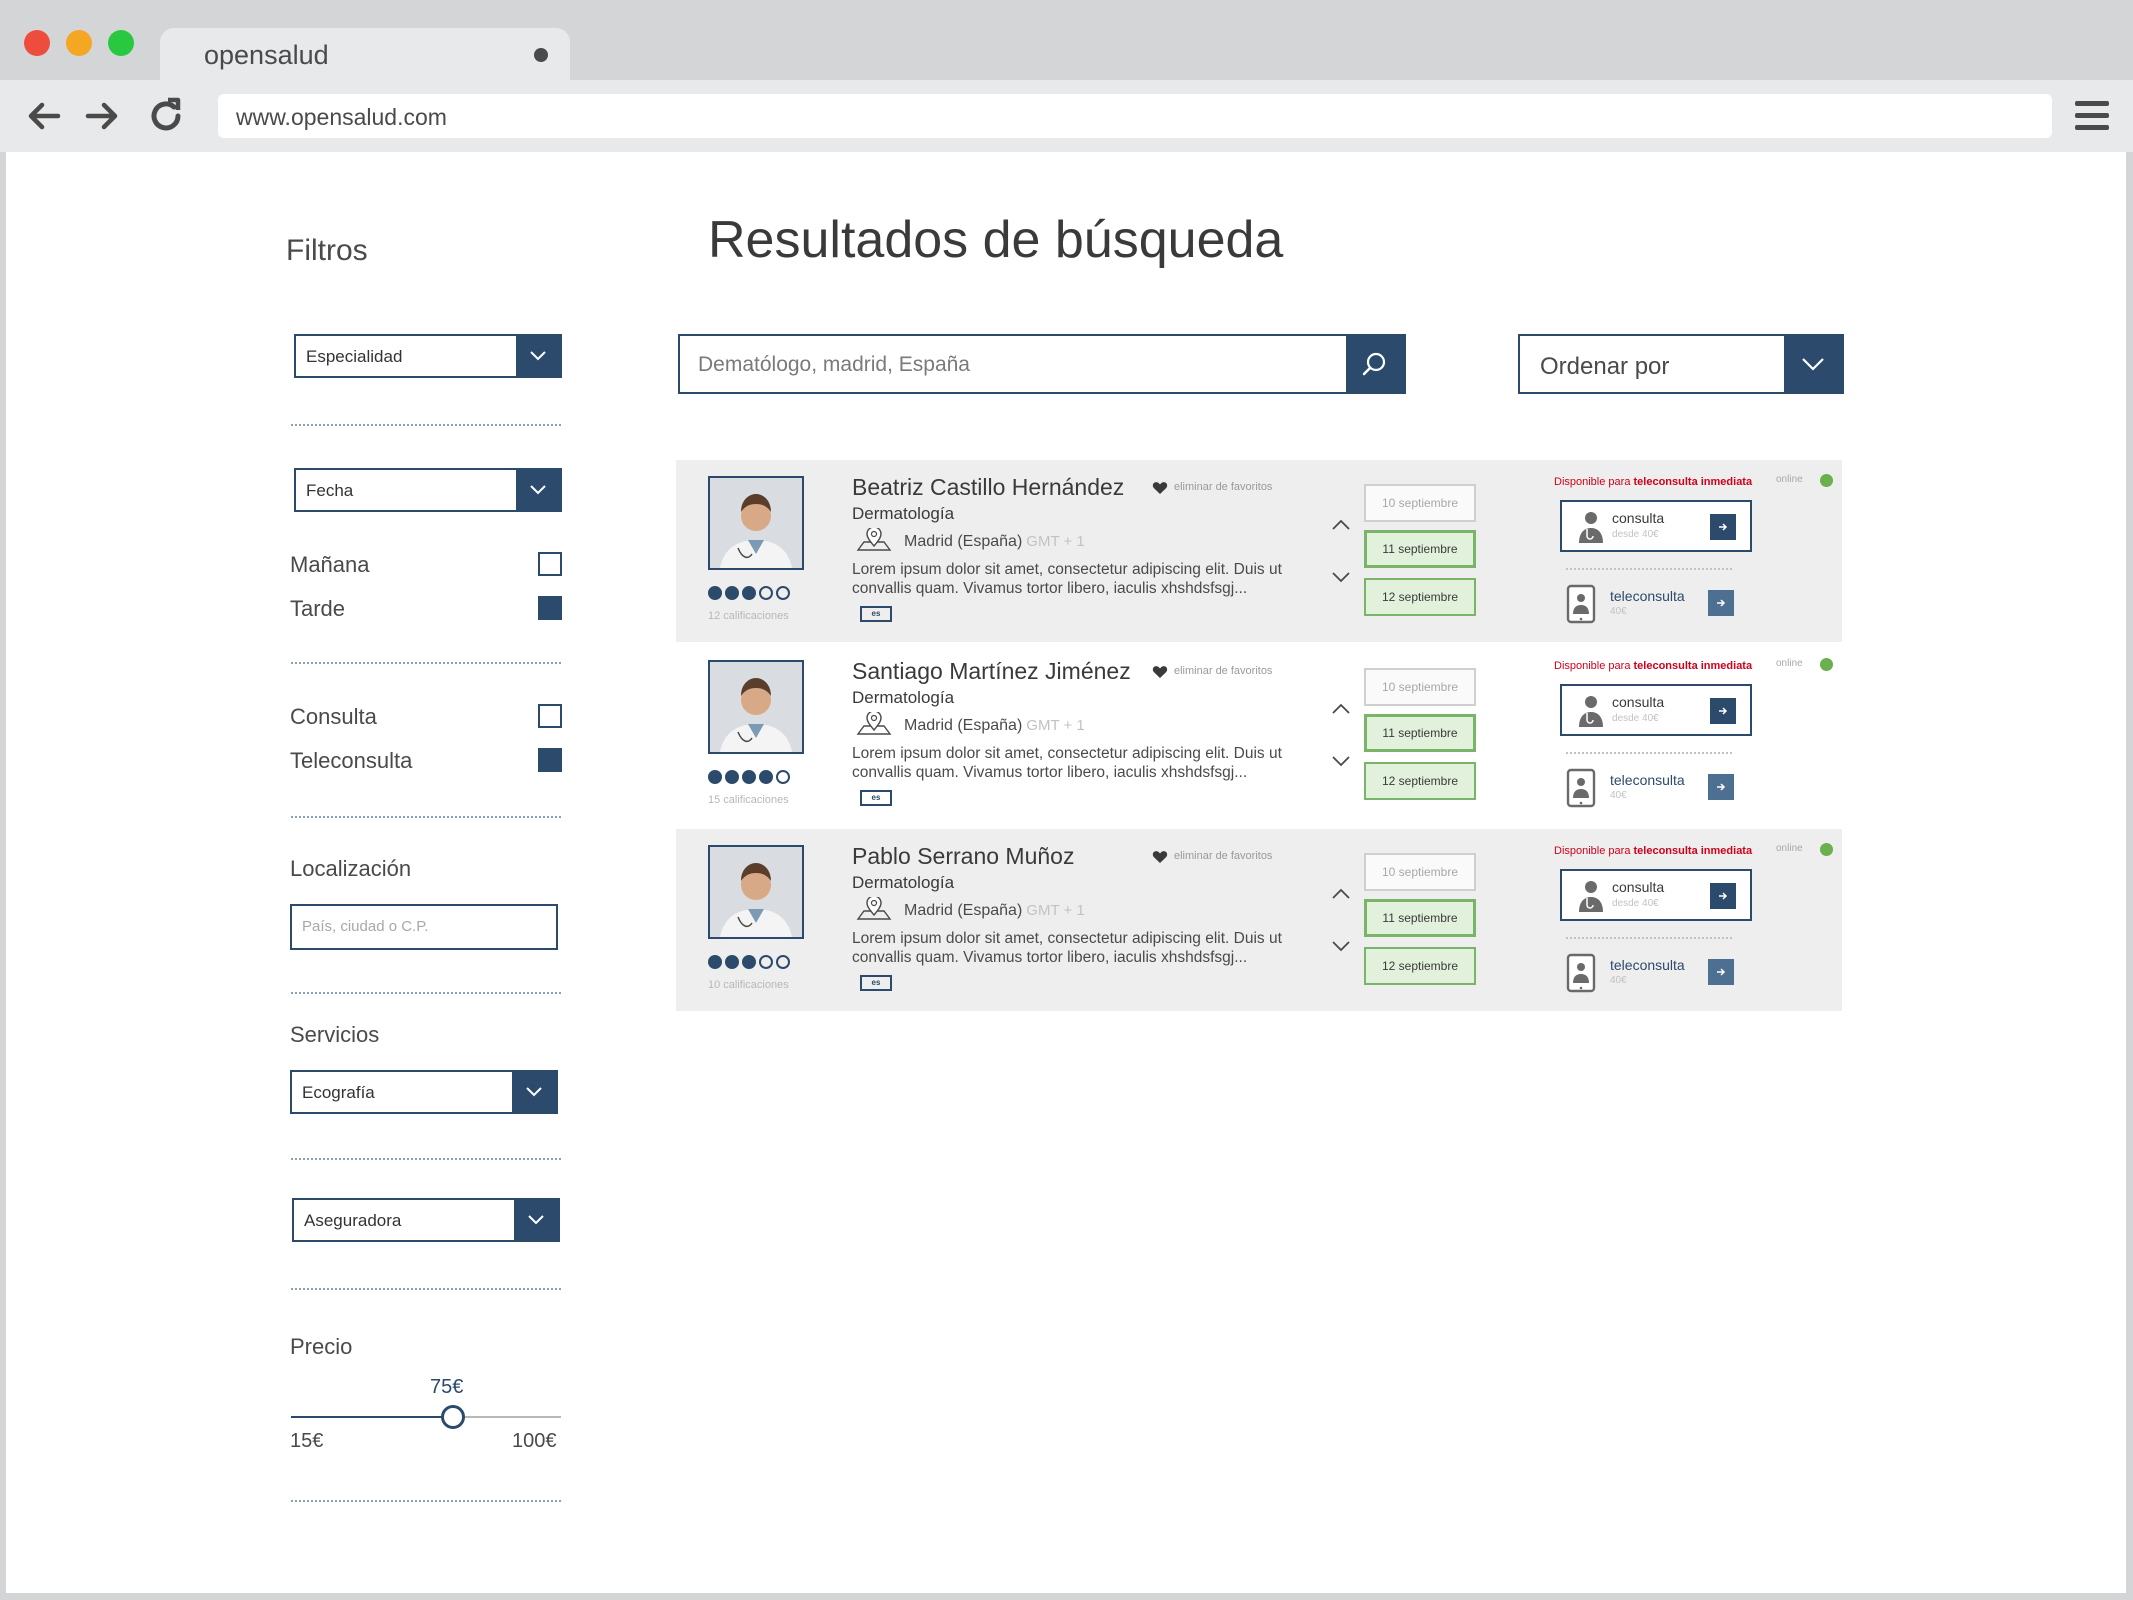 This screenshot has height=1600, width=2133. I want to click on reviews-count: 10 calificaciones, so click(748, 985).